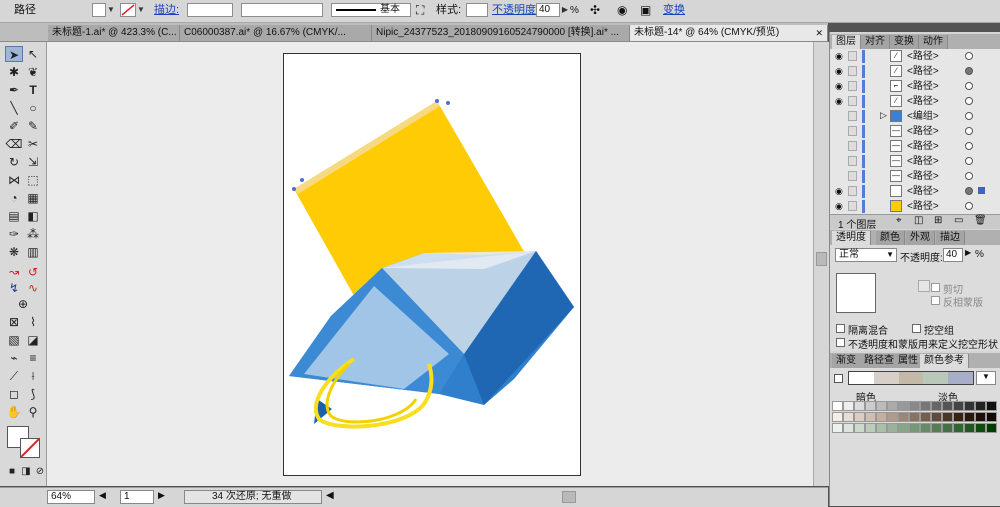 The image size is (1000, 507). Describe the element at coordinates (33, 340) in the screenshot. I see `slice-tool-icon: ◪` at that location.